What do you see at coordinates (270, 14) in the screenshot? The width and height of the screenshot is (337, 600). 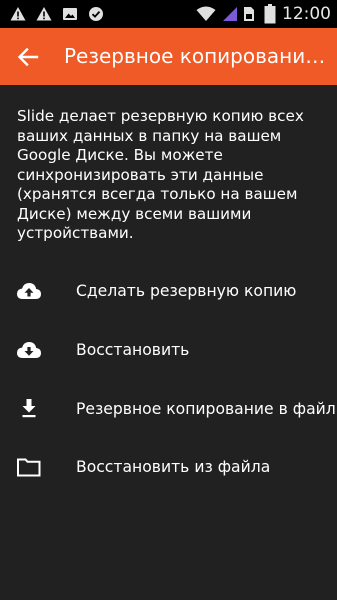 I see `battery-icon` at bounding box center [270, 14].